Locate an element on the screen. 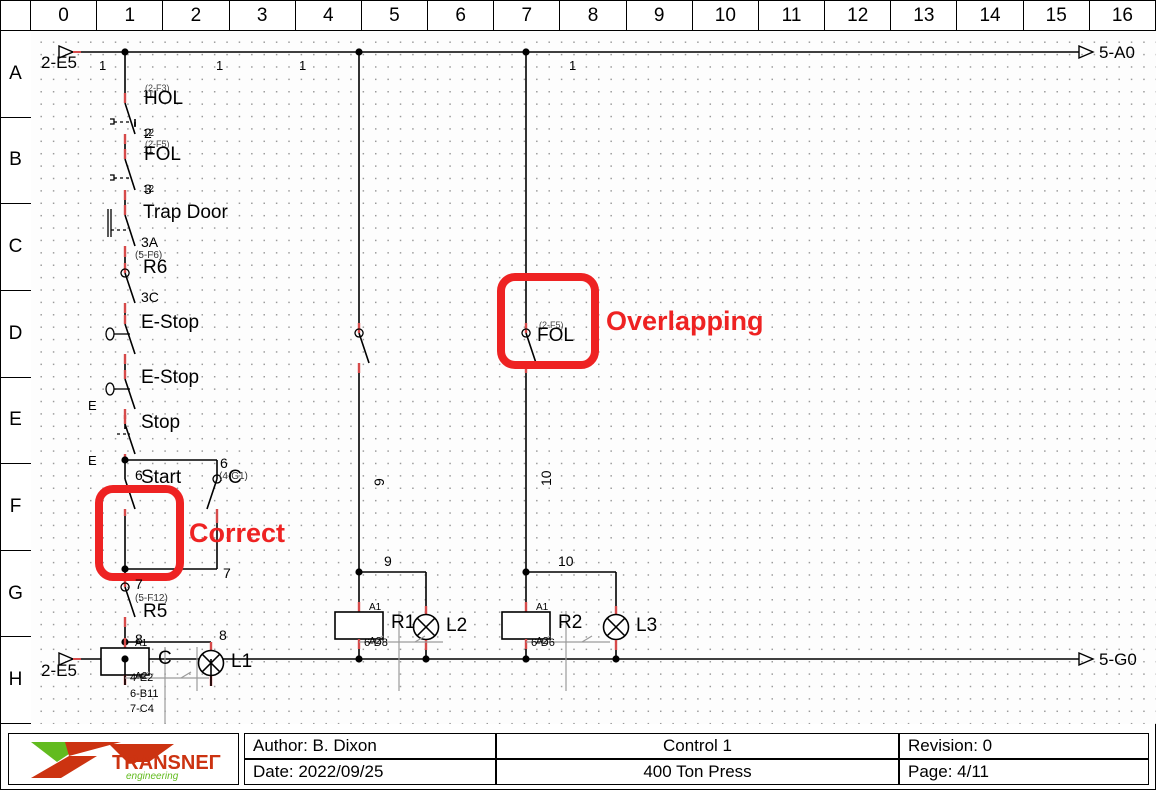 This screenshot has height=791, width=1157. annotation-overlapping: Overlapping is located at coordinates (685, 321).